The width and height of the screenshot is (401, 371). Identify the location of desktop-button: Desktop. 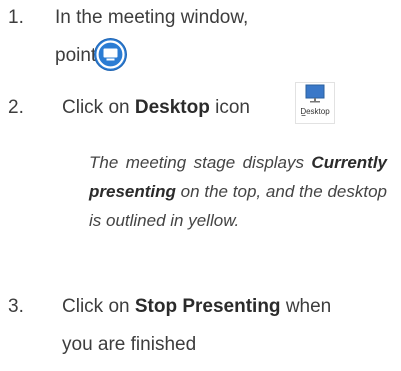
(315, 103).